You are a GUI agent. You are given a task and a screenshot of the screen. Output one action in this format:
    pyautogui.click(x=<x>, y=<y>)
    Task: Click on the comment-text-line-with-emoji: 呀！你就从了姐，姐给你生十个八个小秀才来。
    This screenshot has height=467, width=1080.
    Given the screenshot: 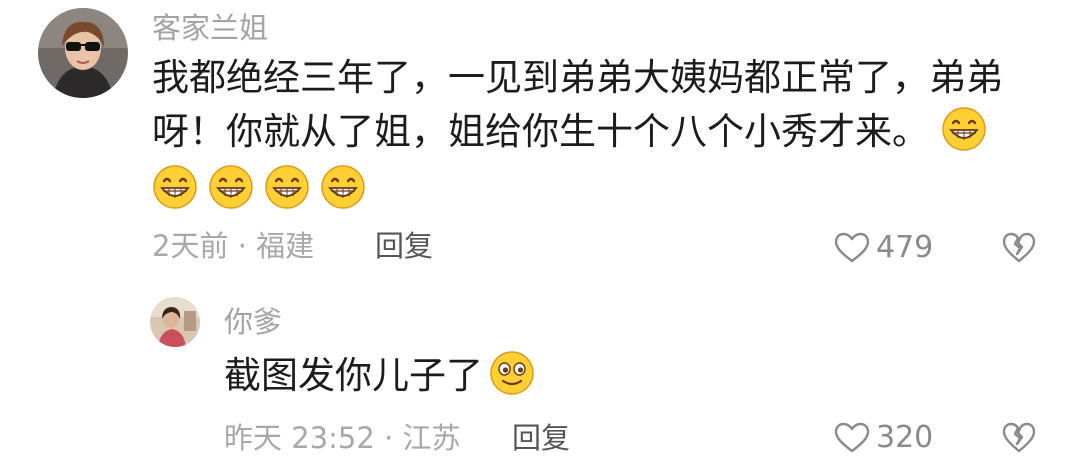 What is the action you would take?
    pyautogui.click(x=602, y=132)
    